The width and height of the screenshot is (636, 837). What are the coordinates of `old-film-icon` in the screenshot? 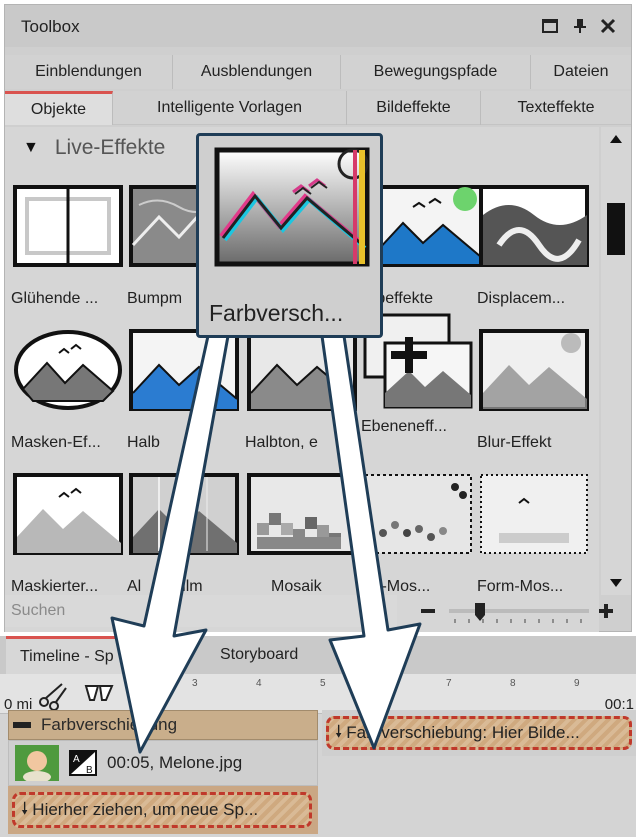 It's located at (184, 514).